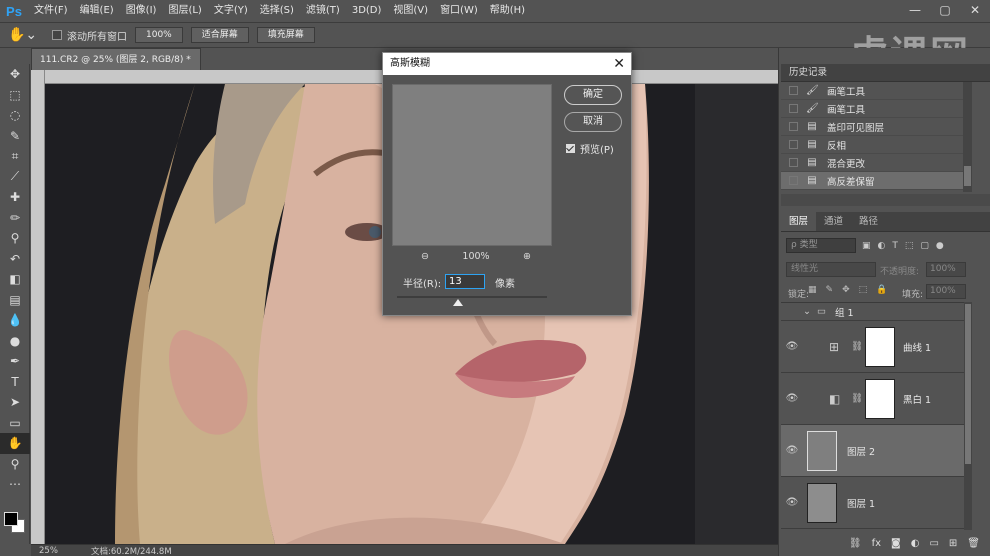  What do you see at coordinates (946, 269) in the screenshot?
I see `opacity-input: 100%` at bounding box center [946, 269].